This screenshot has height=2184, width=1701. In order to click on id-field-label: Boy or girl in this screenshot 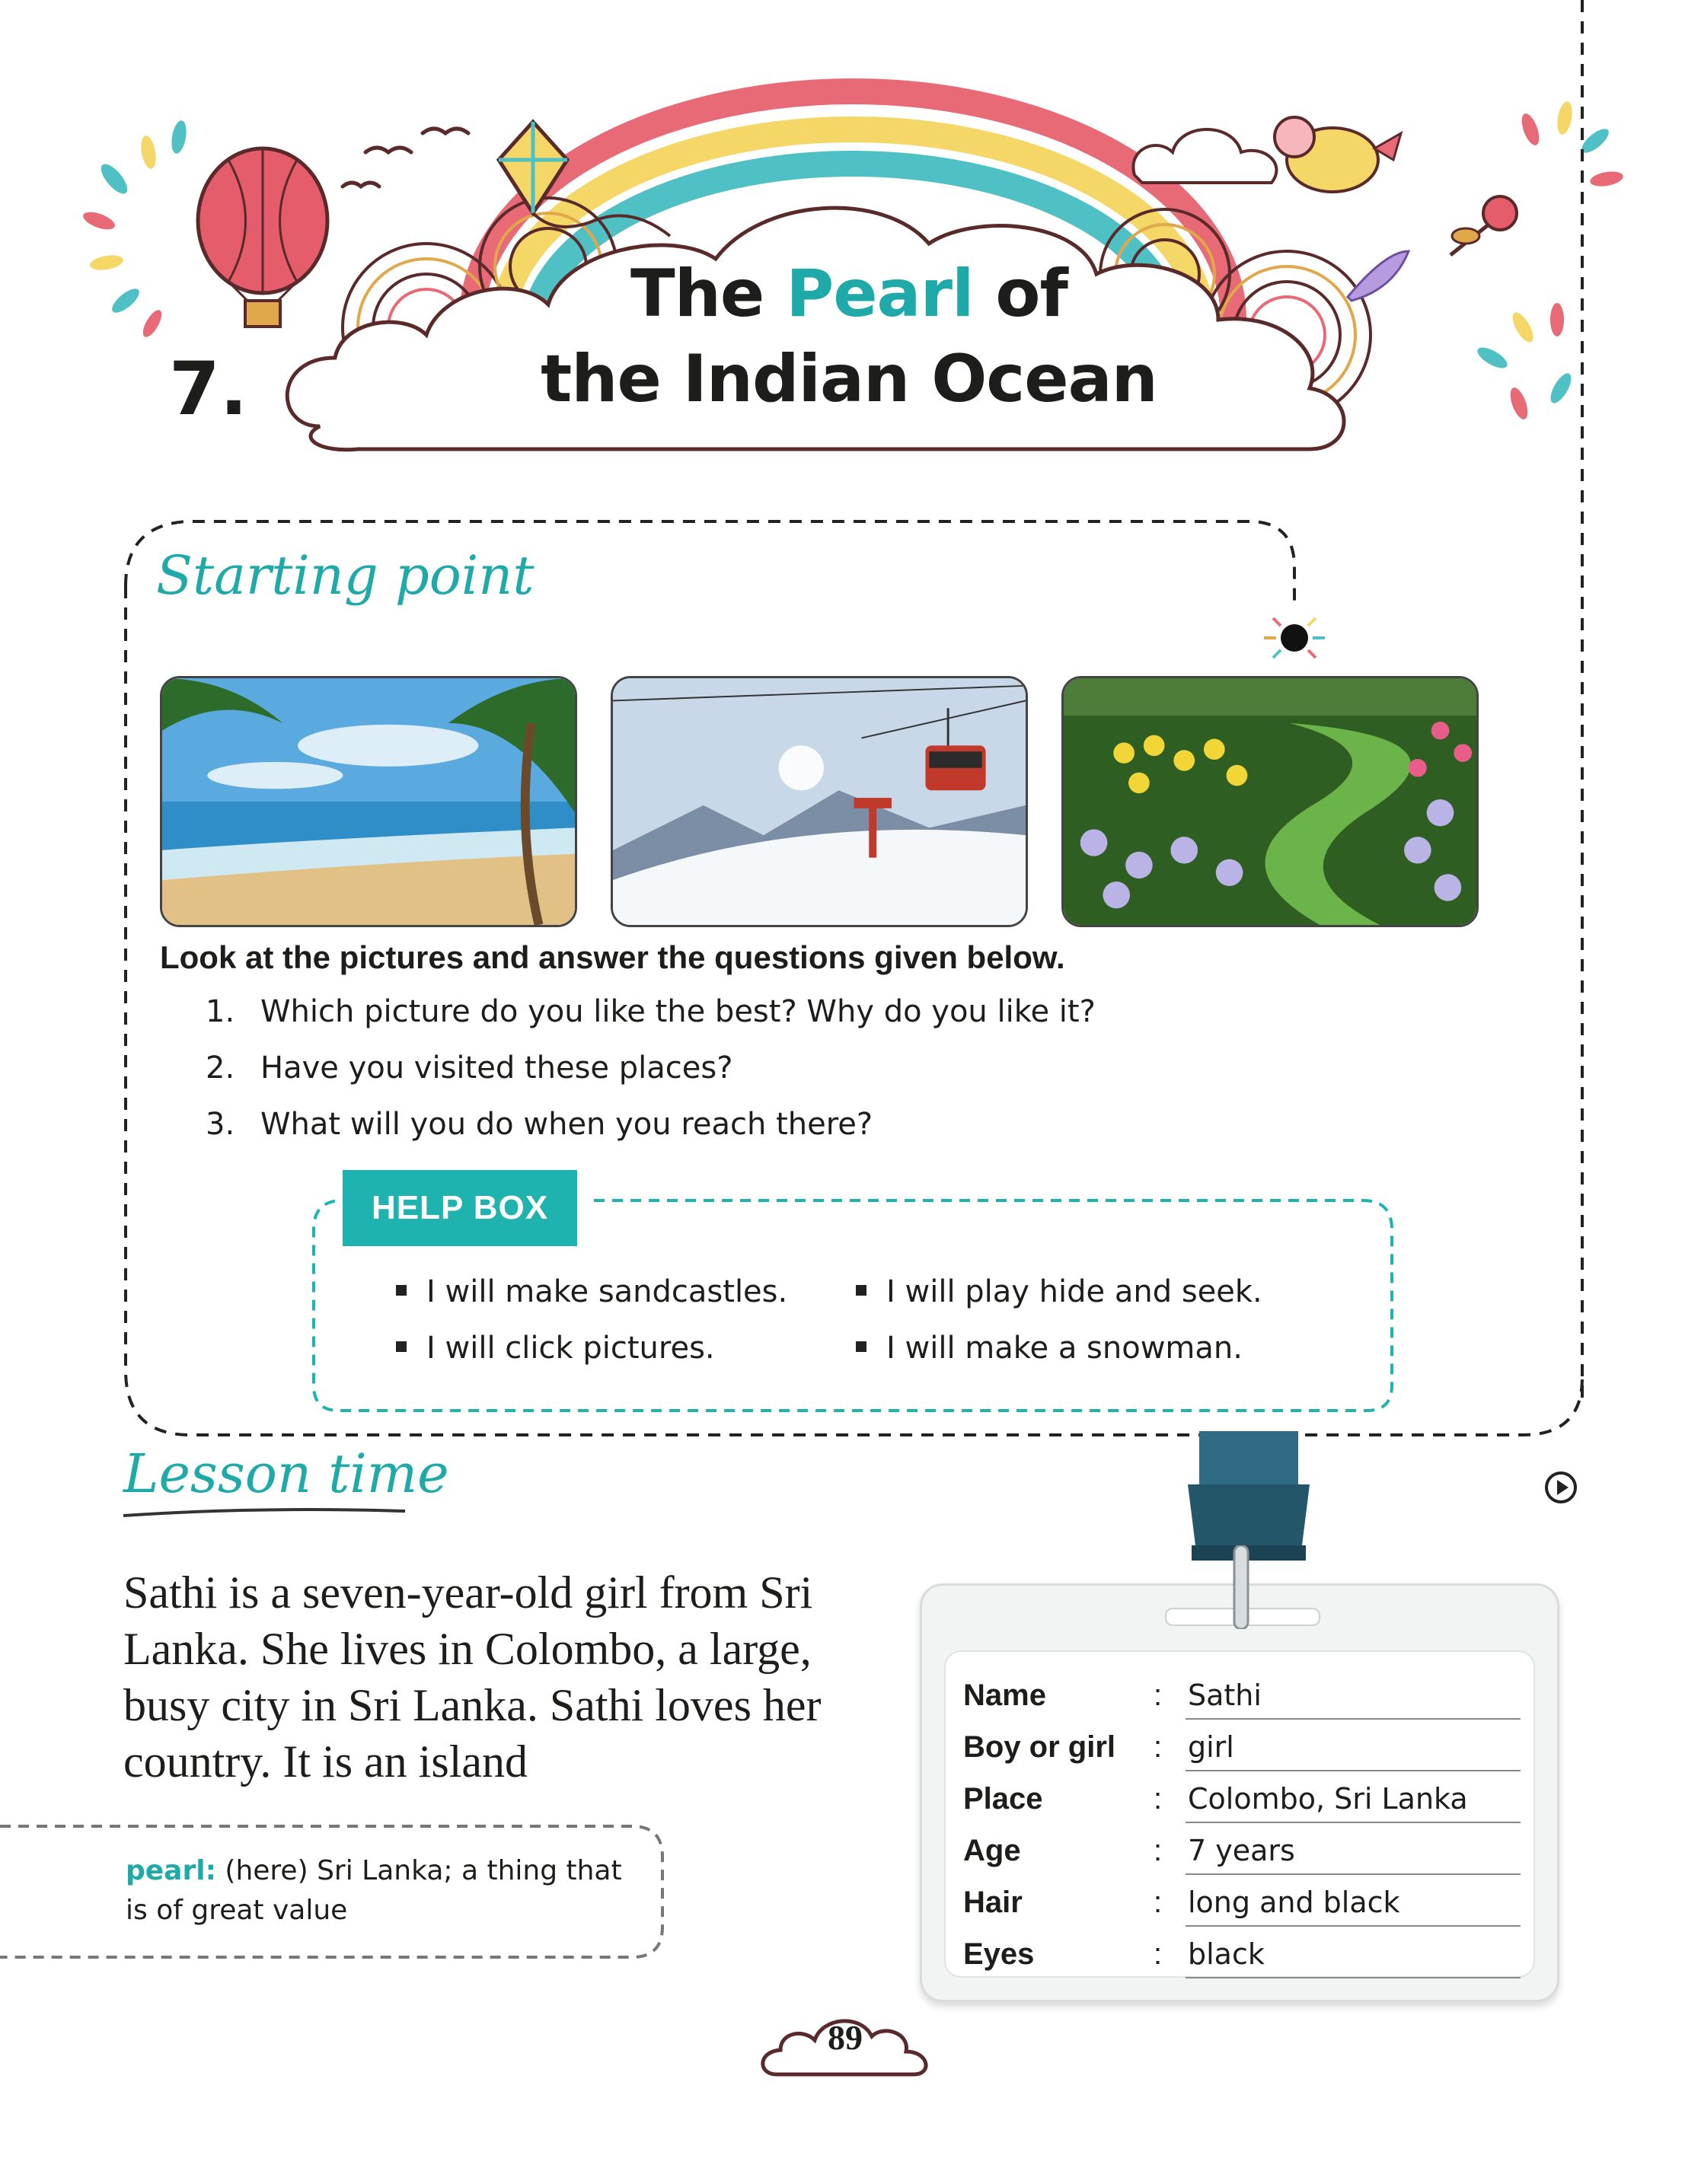, I will do `click(1039, 1747)`.